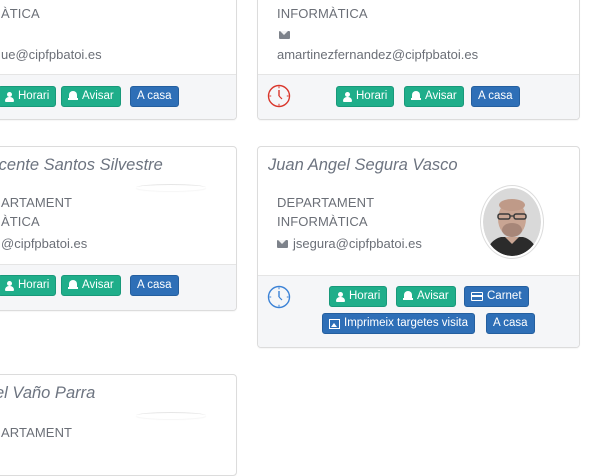  Describe the element at coordinates (81, 165) in the screenshot. I see `teacher-name: icente Santos Silvestre` at that location.